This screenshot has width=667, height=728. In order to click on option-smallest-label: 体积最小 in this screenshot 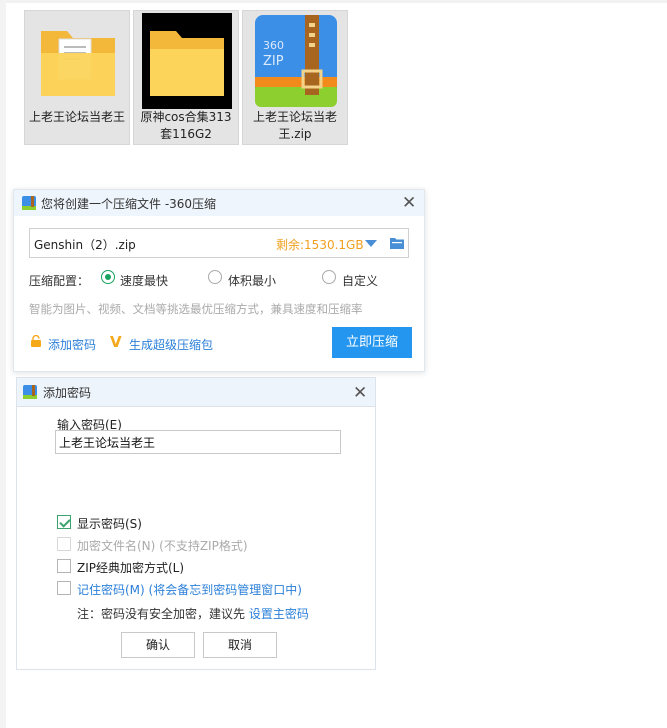, I will do `click(252, 280)`.